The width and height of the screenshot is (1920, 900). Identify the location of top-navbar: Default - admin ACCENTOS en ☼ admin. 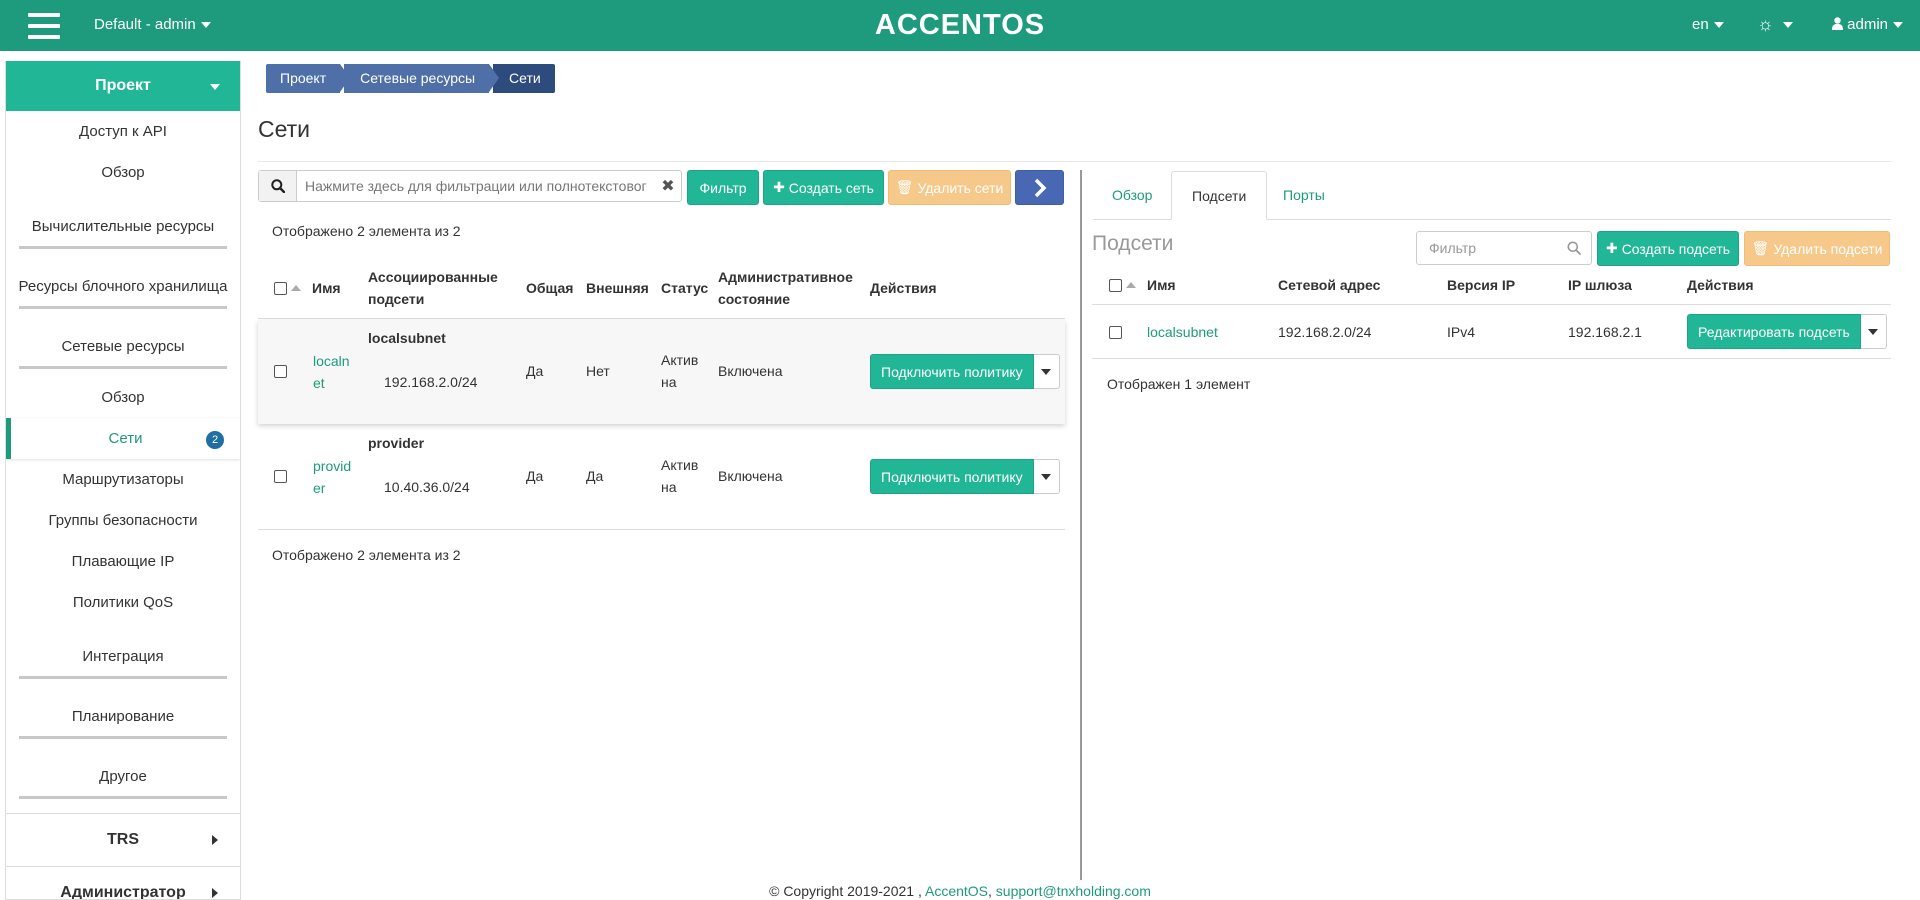
(960, 25).